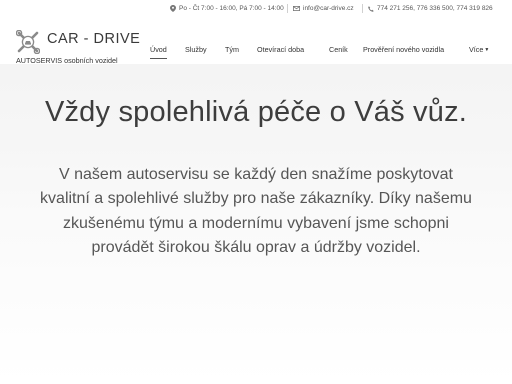  Describe the element at coordinates (196, 49) in the screenshot. I see `nav-item-sluzby: Služby` at that location.